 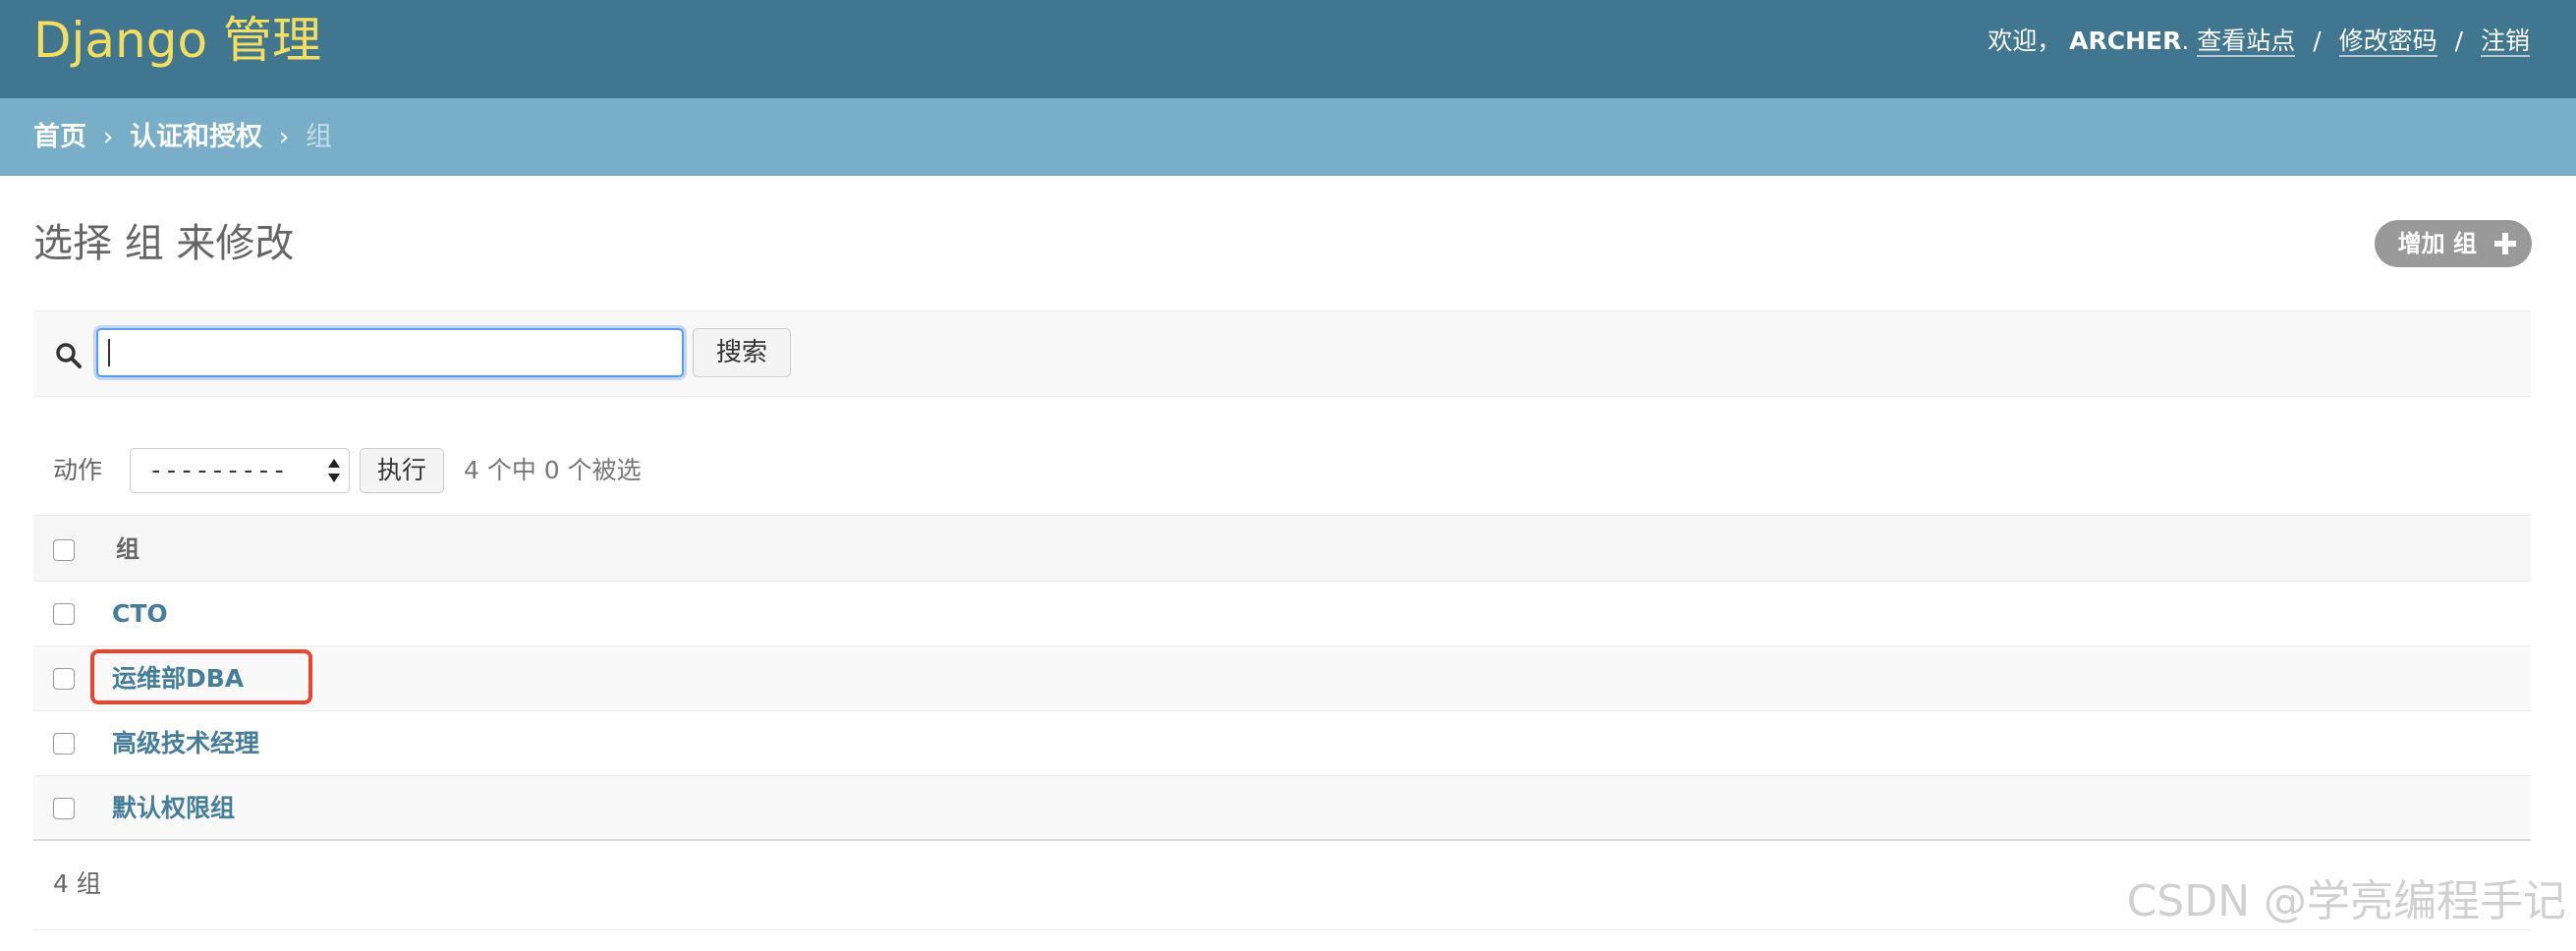 What do you see at coordinates (1282, 744) in the screenshot?
I see `table-row: 高级技术经理` at bounding box center [1282, 744].